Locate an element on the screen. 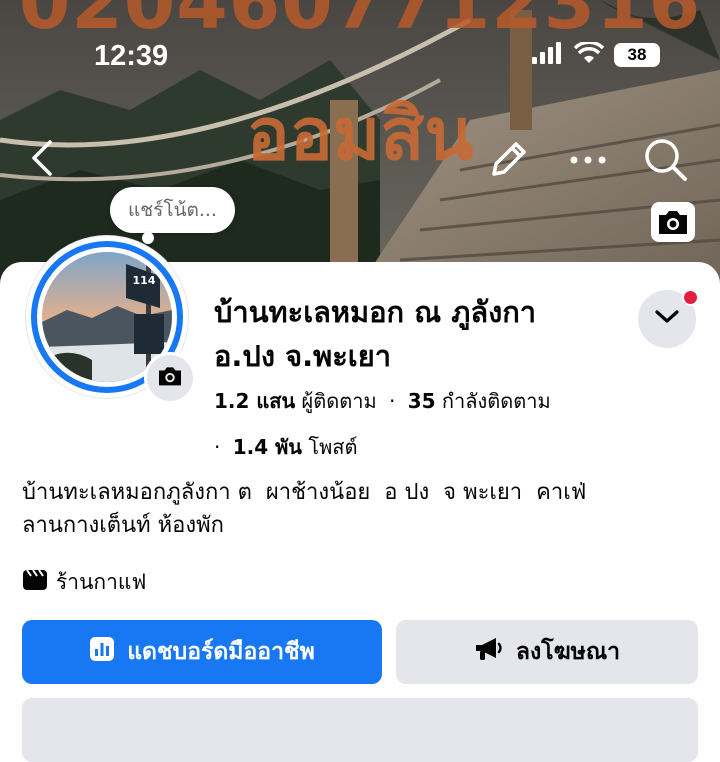 The image size is (720, 762). battery-icon: 38 is located at coordinates (637, 55).